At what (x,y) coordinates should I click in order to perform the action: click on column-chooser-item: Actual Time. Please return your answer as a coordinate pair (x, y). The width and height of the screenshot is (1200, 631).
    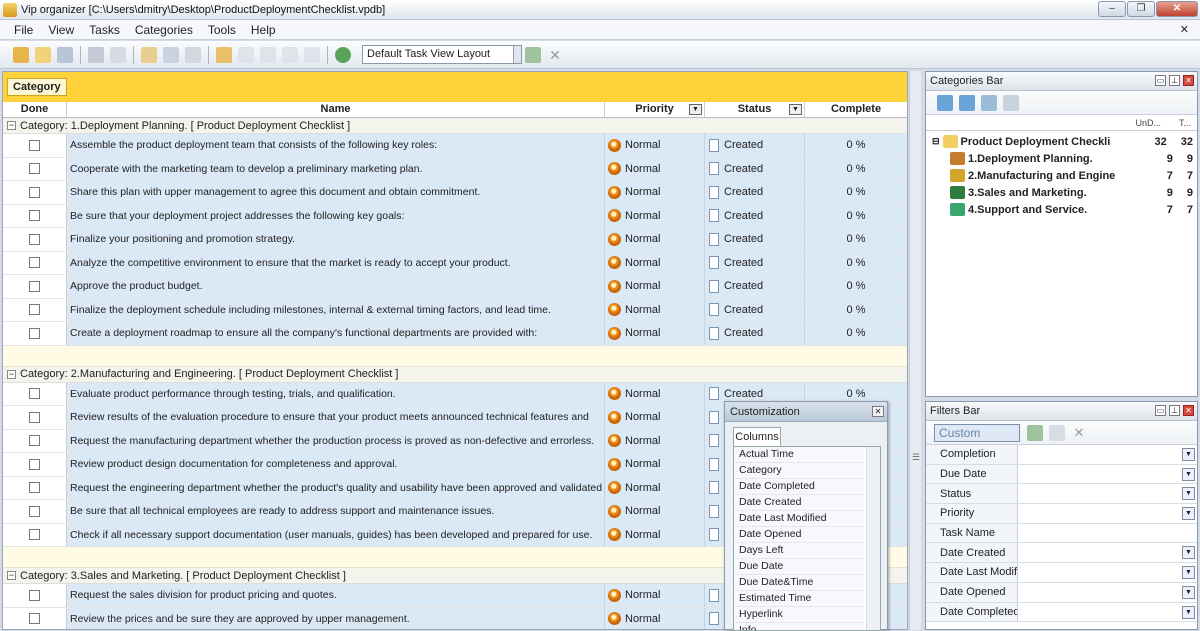
    Looking at the image, I should click on (799, 455).